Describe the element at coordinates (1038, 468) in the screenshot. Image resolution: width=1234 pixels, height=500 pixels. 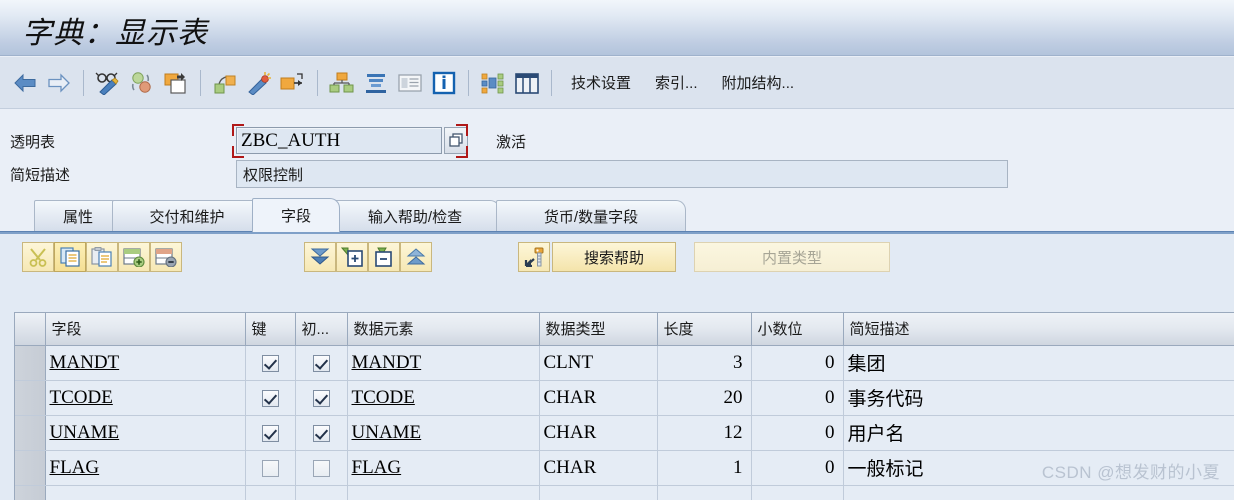
I see `cell-description: 一般标记` at that location.